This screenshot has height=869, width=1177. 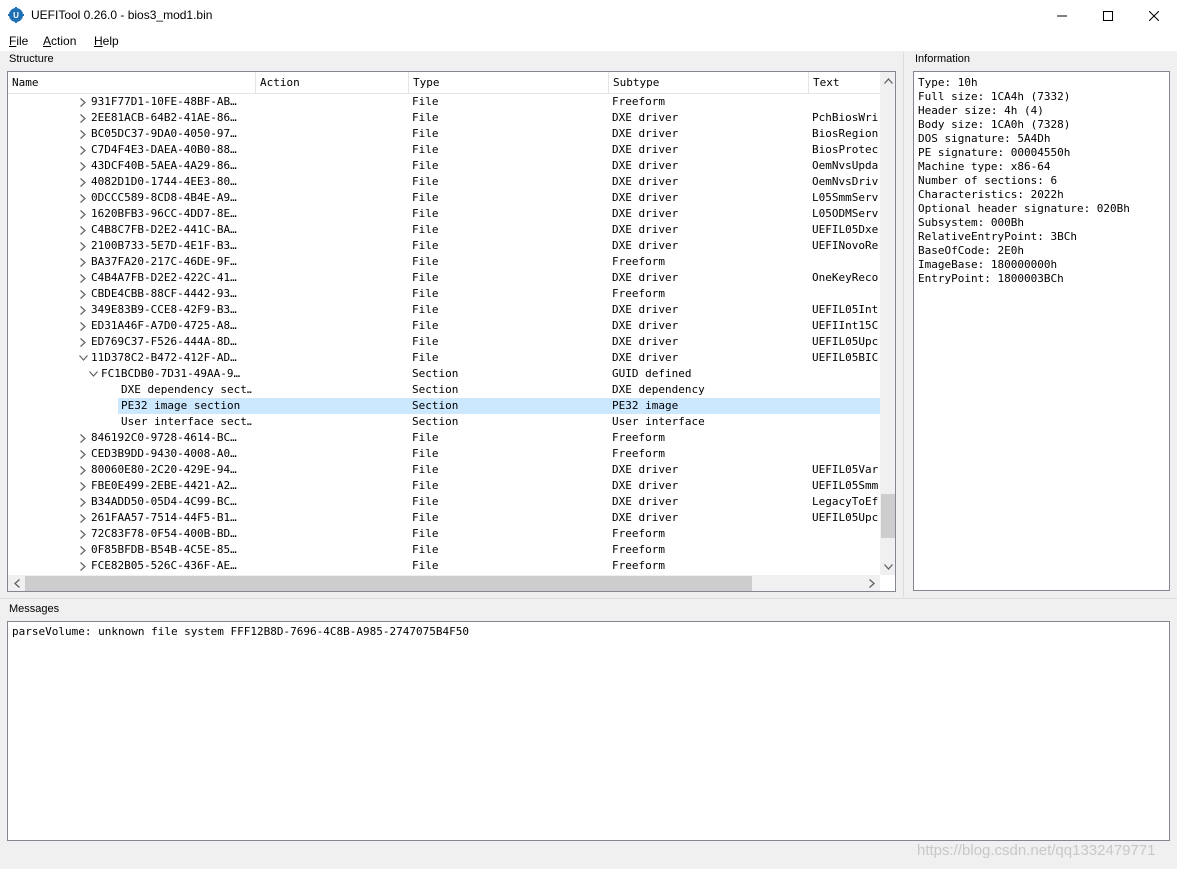 I want to click on tree-row: CBDE4CBB-88CF-4442-93… File Freeform, so click(x=444, y=294).